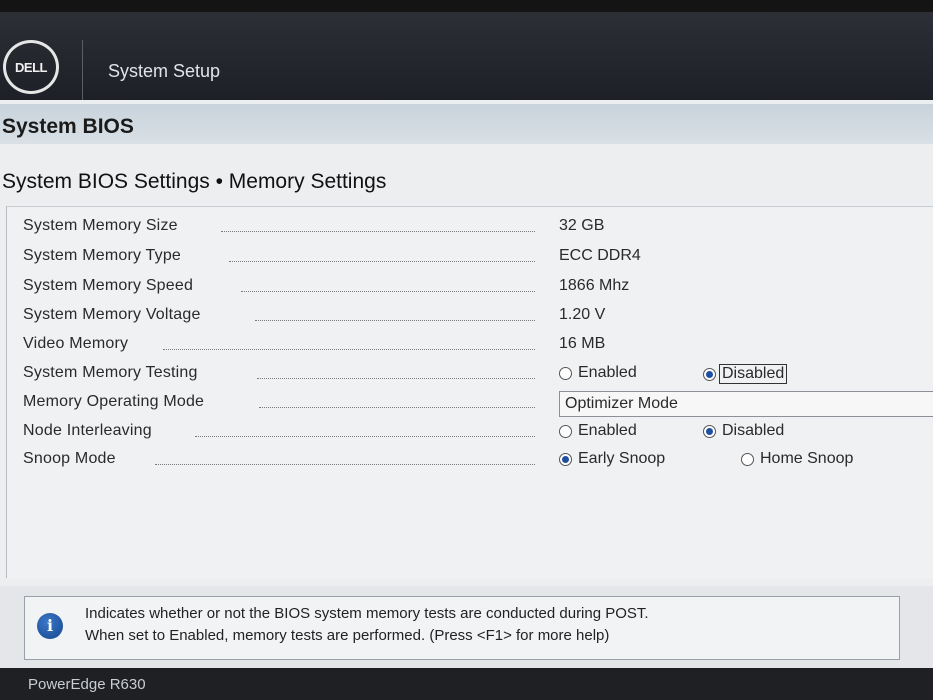  What do you see at coordinates (753, 430) in the screenshot?
I see `radio-label: Disabled` at bounding box center [753, 430].